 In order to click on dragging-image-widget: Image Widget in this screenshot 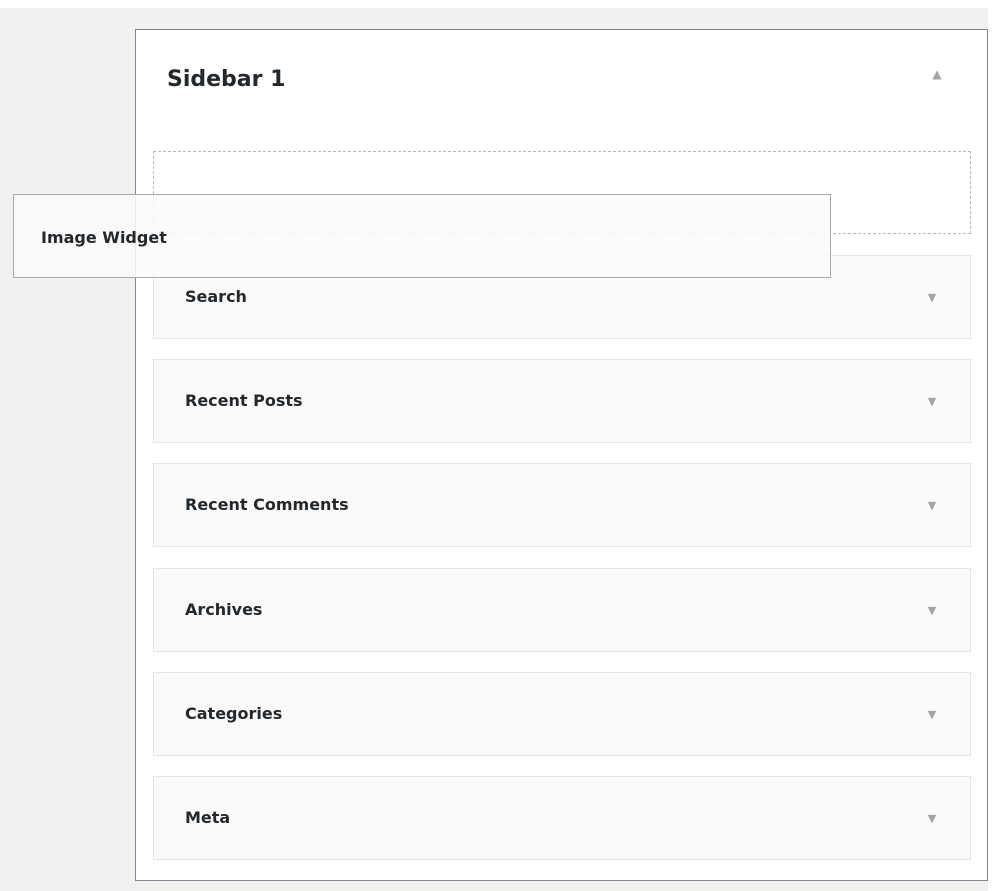, I will do `click(422, 236)`.